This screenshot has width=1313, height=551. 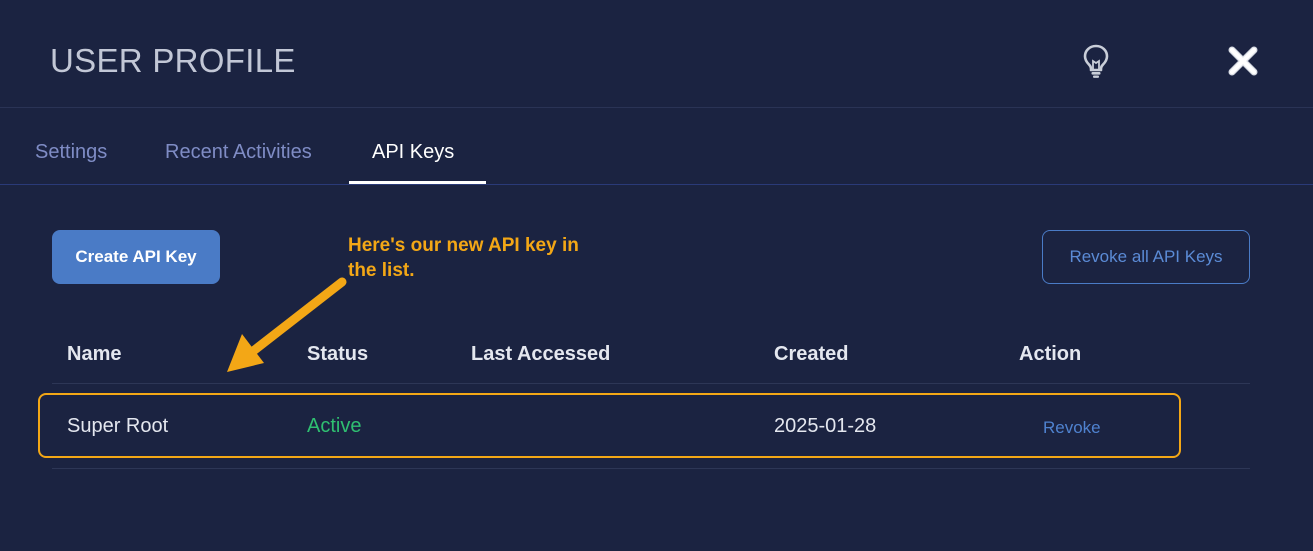 I want to click on close-icon, so click(x=1243, y=61).